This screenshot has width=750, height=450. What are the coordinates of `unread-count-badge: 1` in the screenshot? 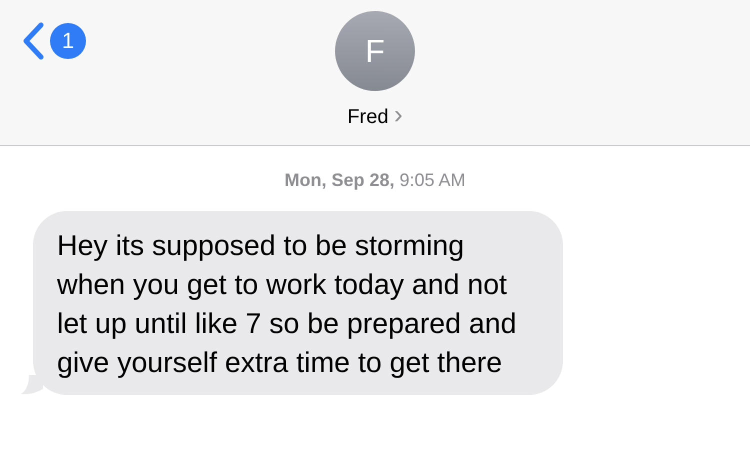 It's located at (68, 41).